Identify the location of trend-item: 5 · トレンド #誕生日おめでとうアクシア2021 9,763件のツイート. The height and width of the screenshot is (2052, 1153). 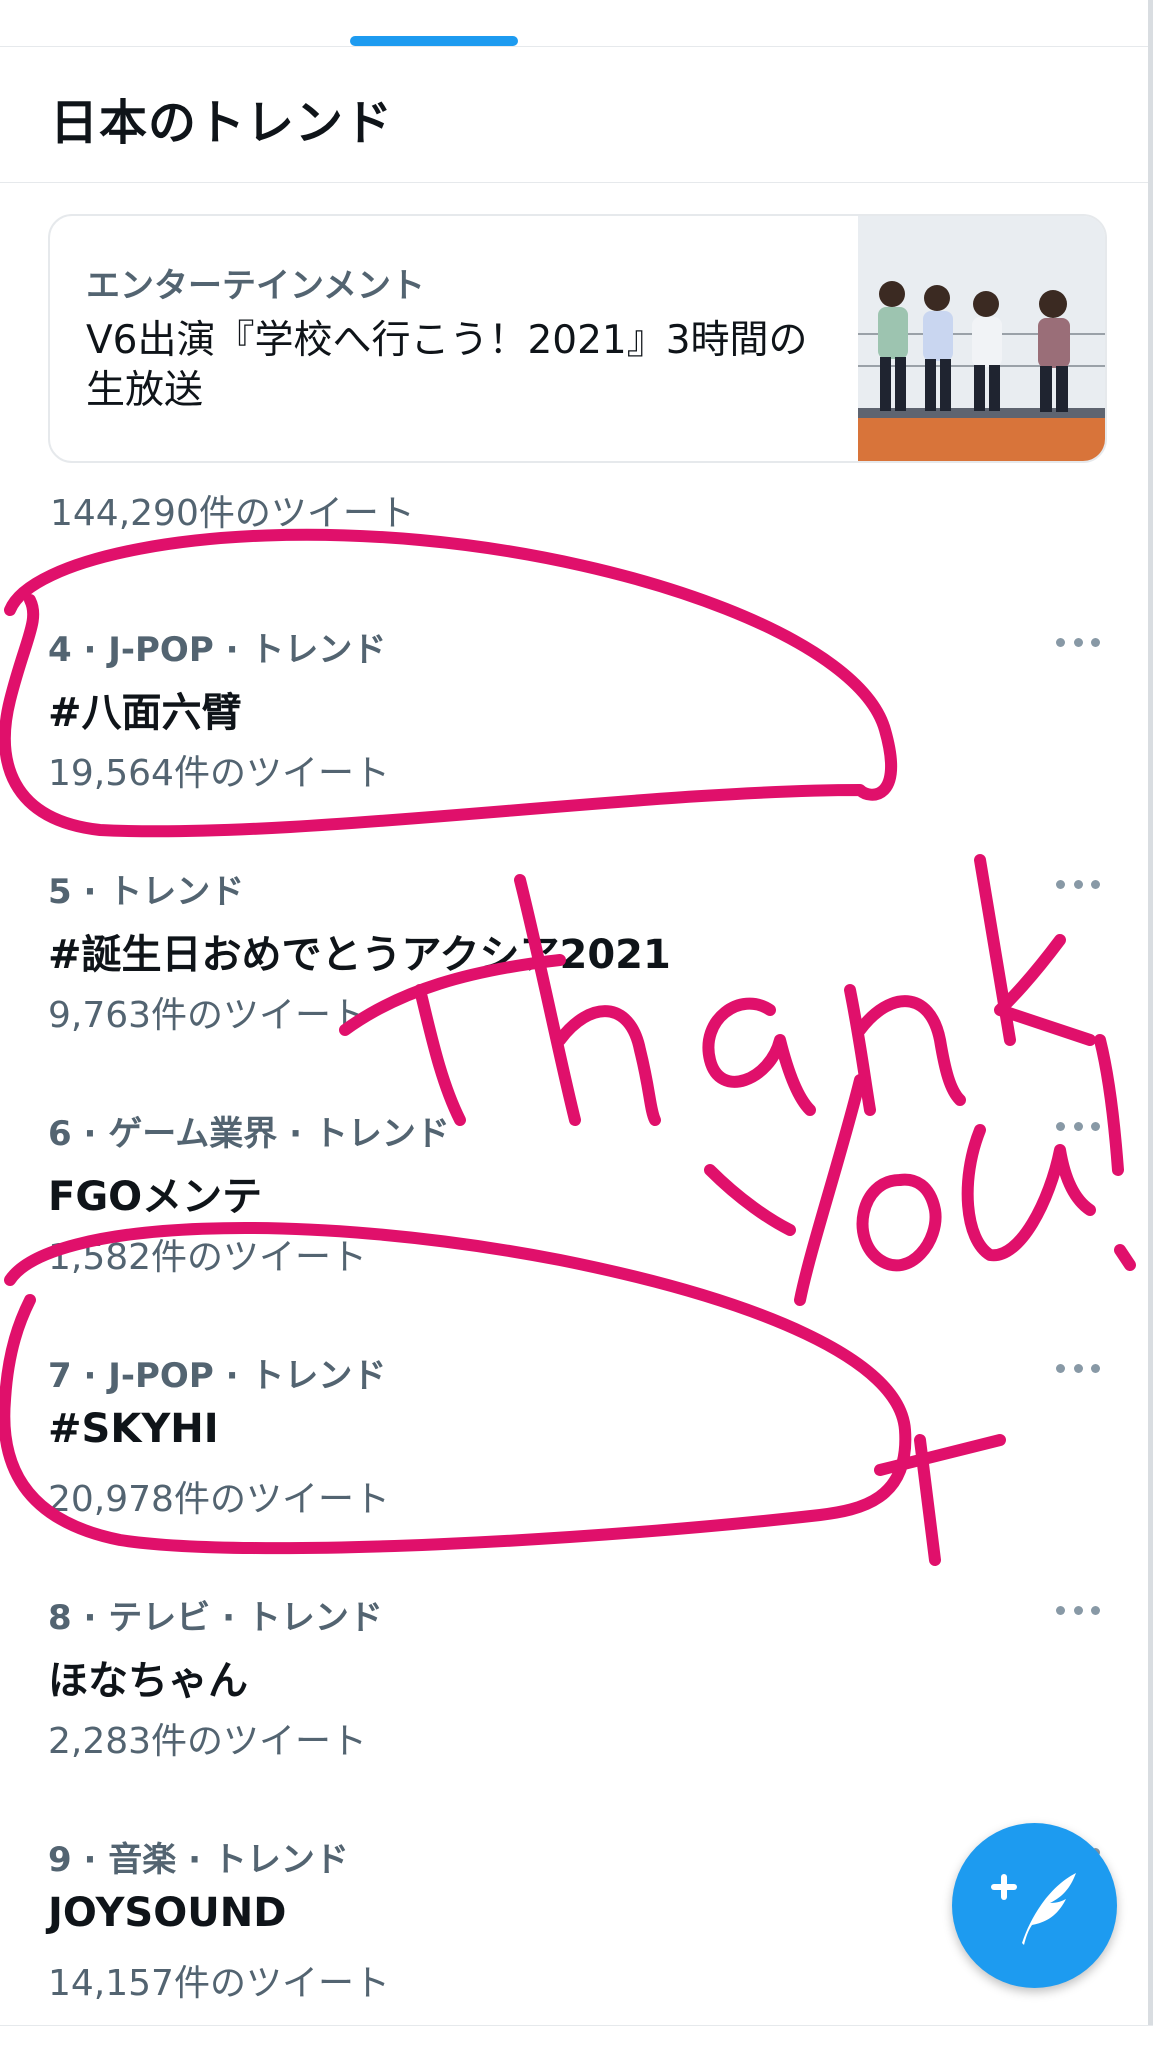
(574, 963).